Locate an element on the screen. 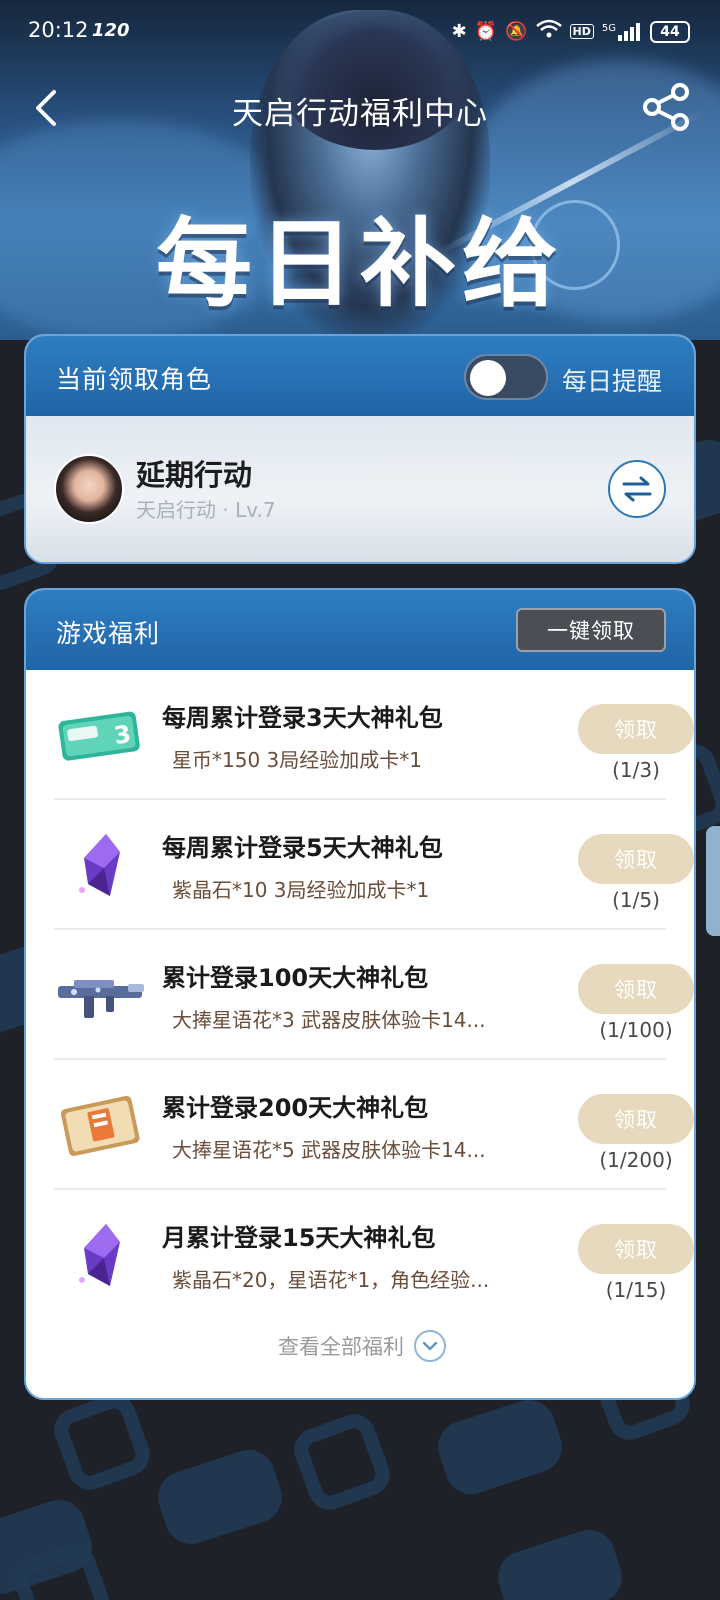 This screenshot has height=1600, width=720. wifi-icon is located at coordinates (548, 31).